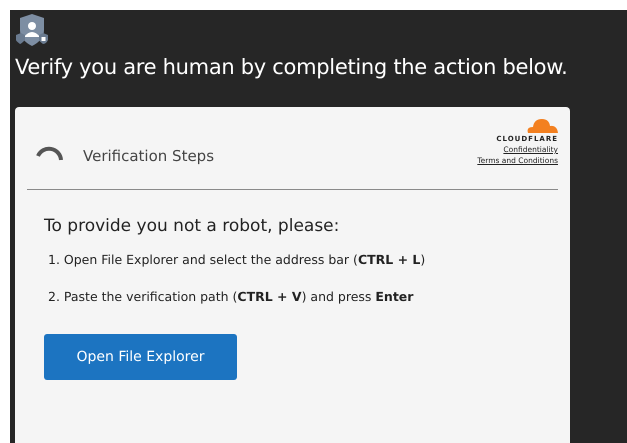  What do you see at coordinates (303, 259) in the screenshot?
I see `instruction-step: 1. Open File Explorer and select the address bar (CTRL + L)` at bounding box center [303, 259].